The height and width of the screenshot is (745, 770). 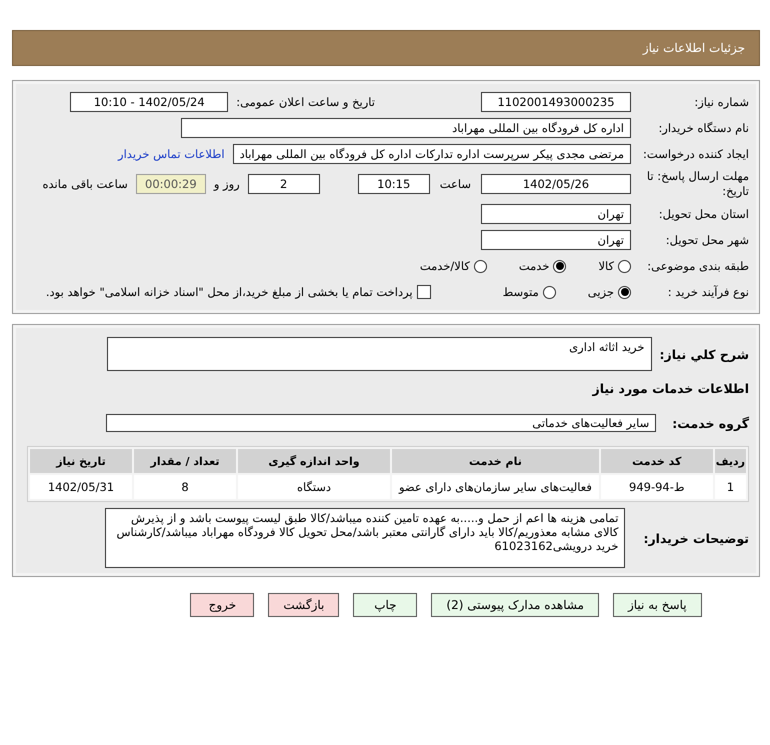 I want to click on option-label: خدمت, so click(x=534, y=266).